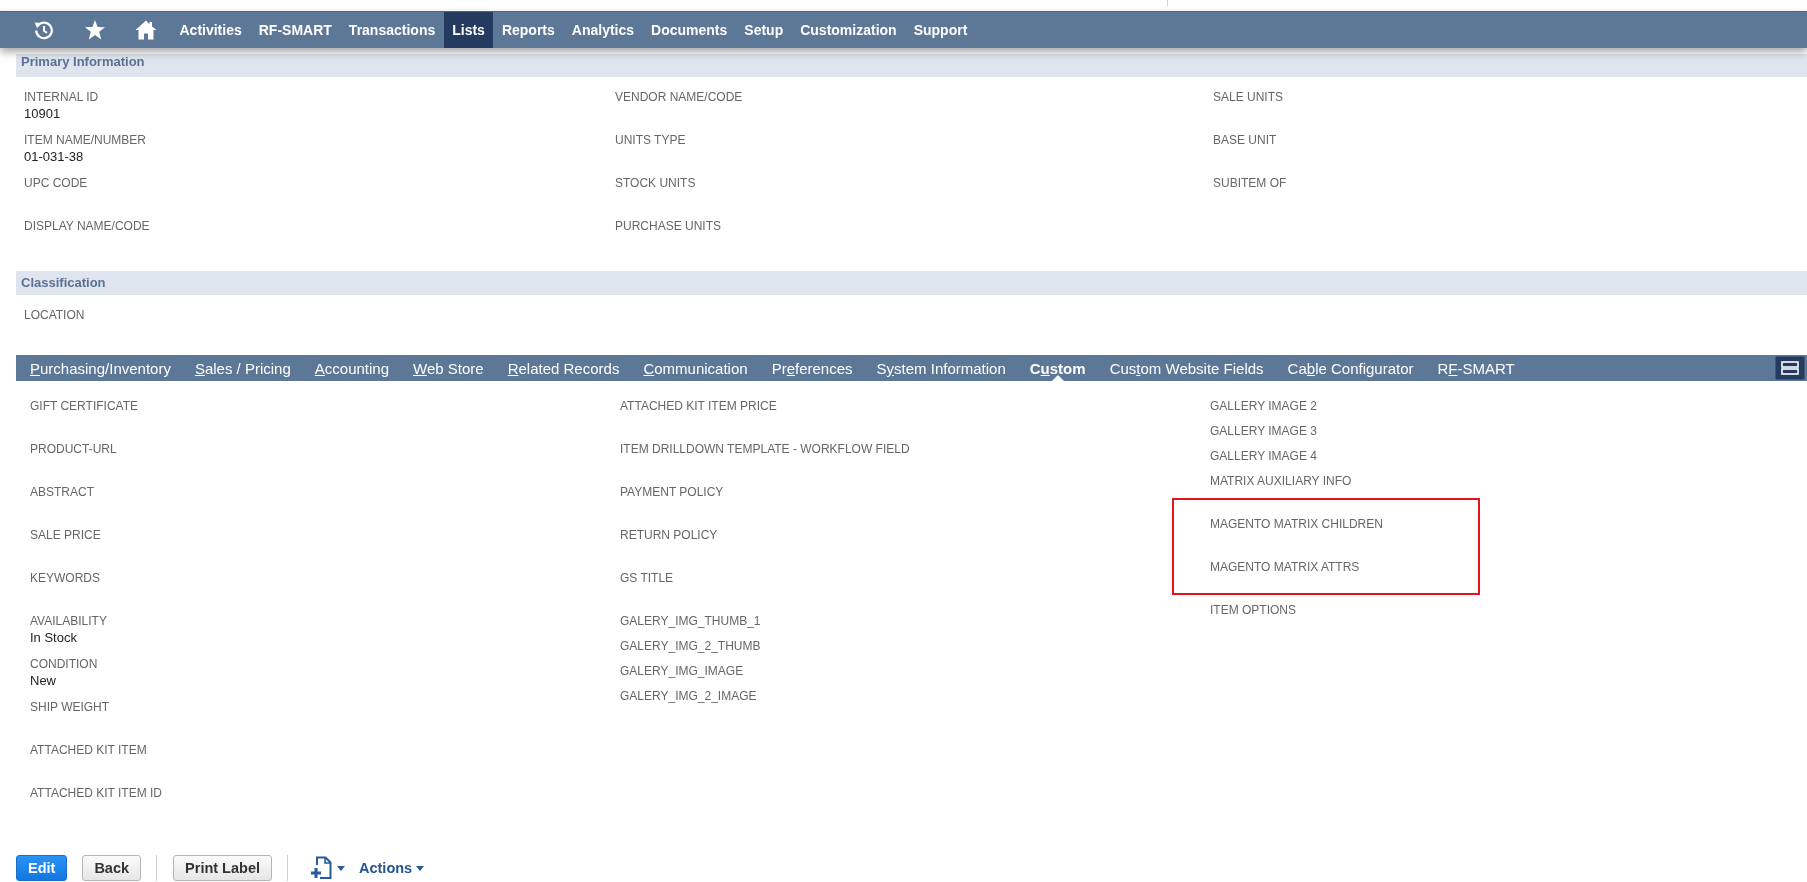 This screenshot has width=1807, height=882. What do you see at coordinates (1057, 368) in the screenshot?
I see `subtab: Custom` at bounding box center [1057, 368].